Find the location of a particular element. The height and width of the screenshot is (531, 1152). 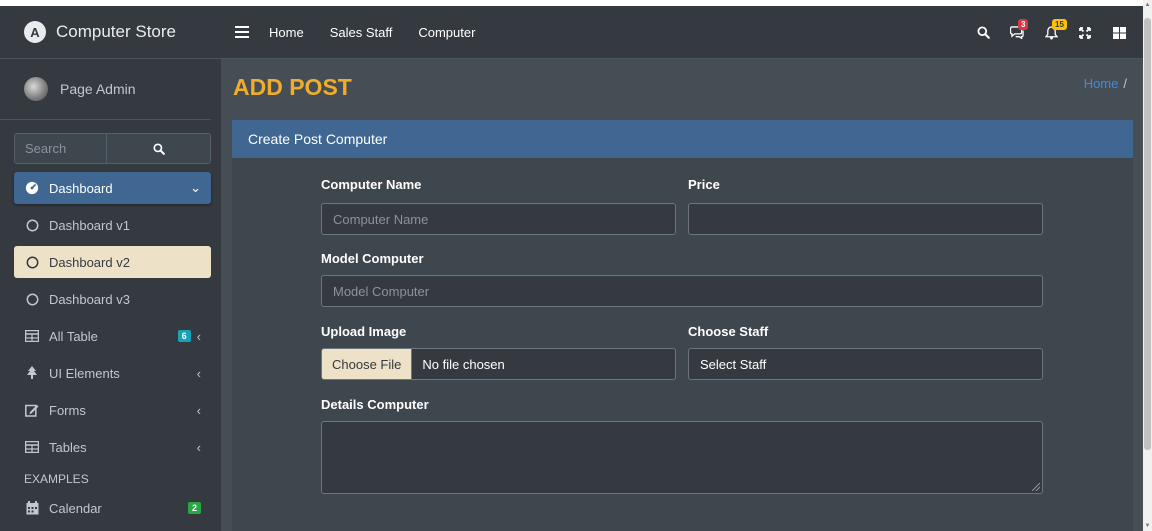

fullscreen-icon is located at coordinates (1085, 33).